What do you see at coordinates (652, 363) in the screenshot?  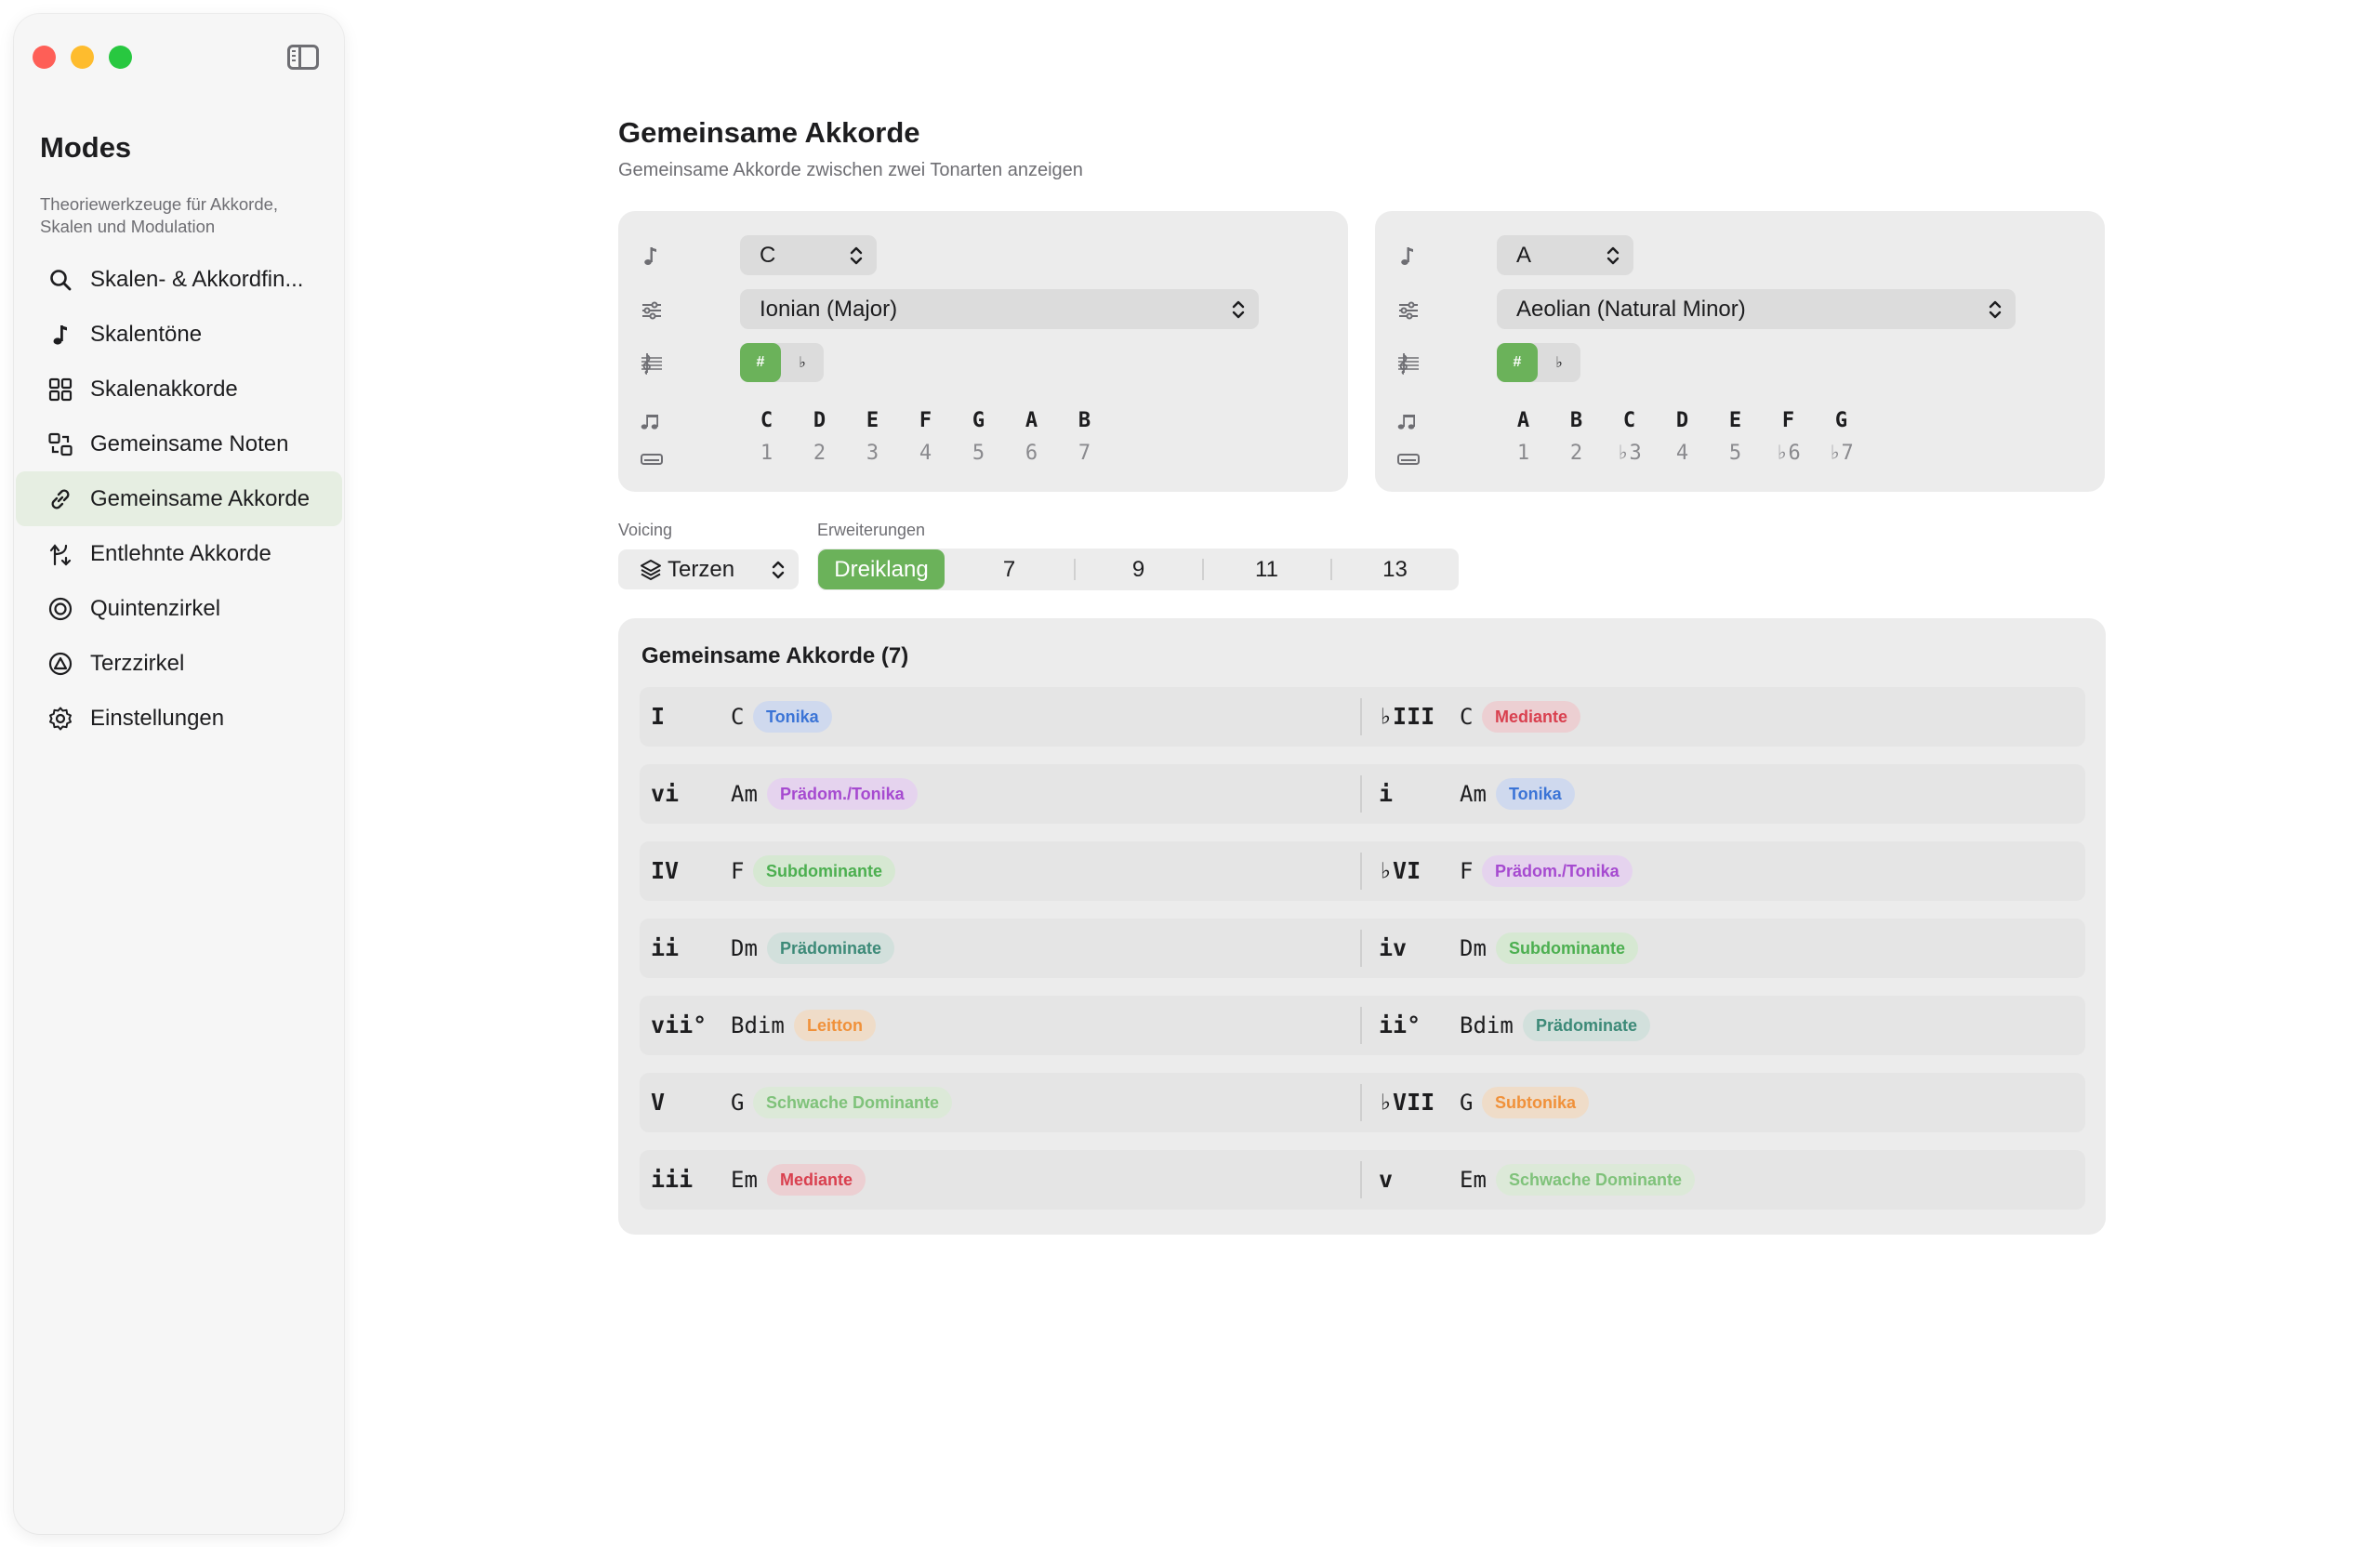 I see `treble-clef-staff-icon` at bounding box center [652, 363].